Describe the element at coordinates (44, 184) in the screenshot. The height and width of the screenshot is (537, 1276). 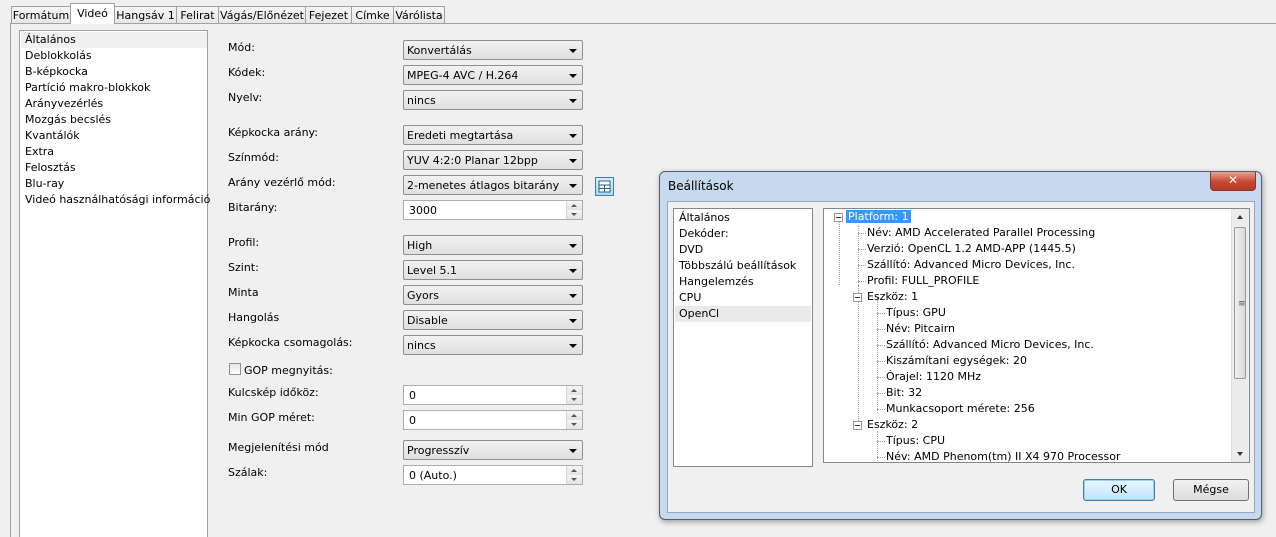
I see `category-item-bluray: Blu-ray` at that location.